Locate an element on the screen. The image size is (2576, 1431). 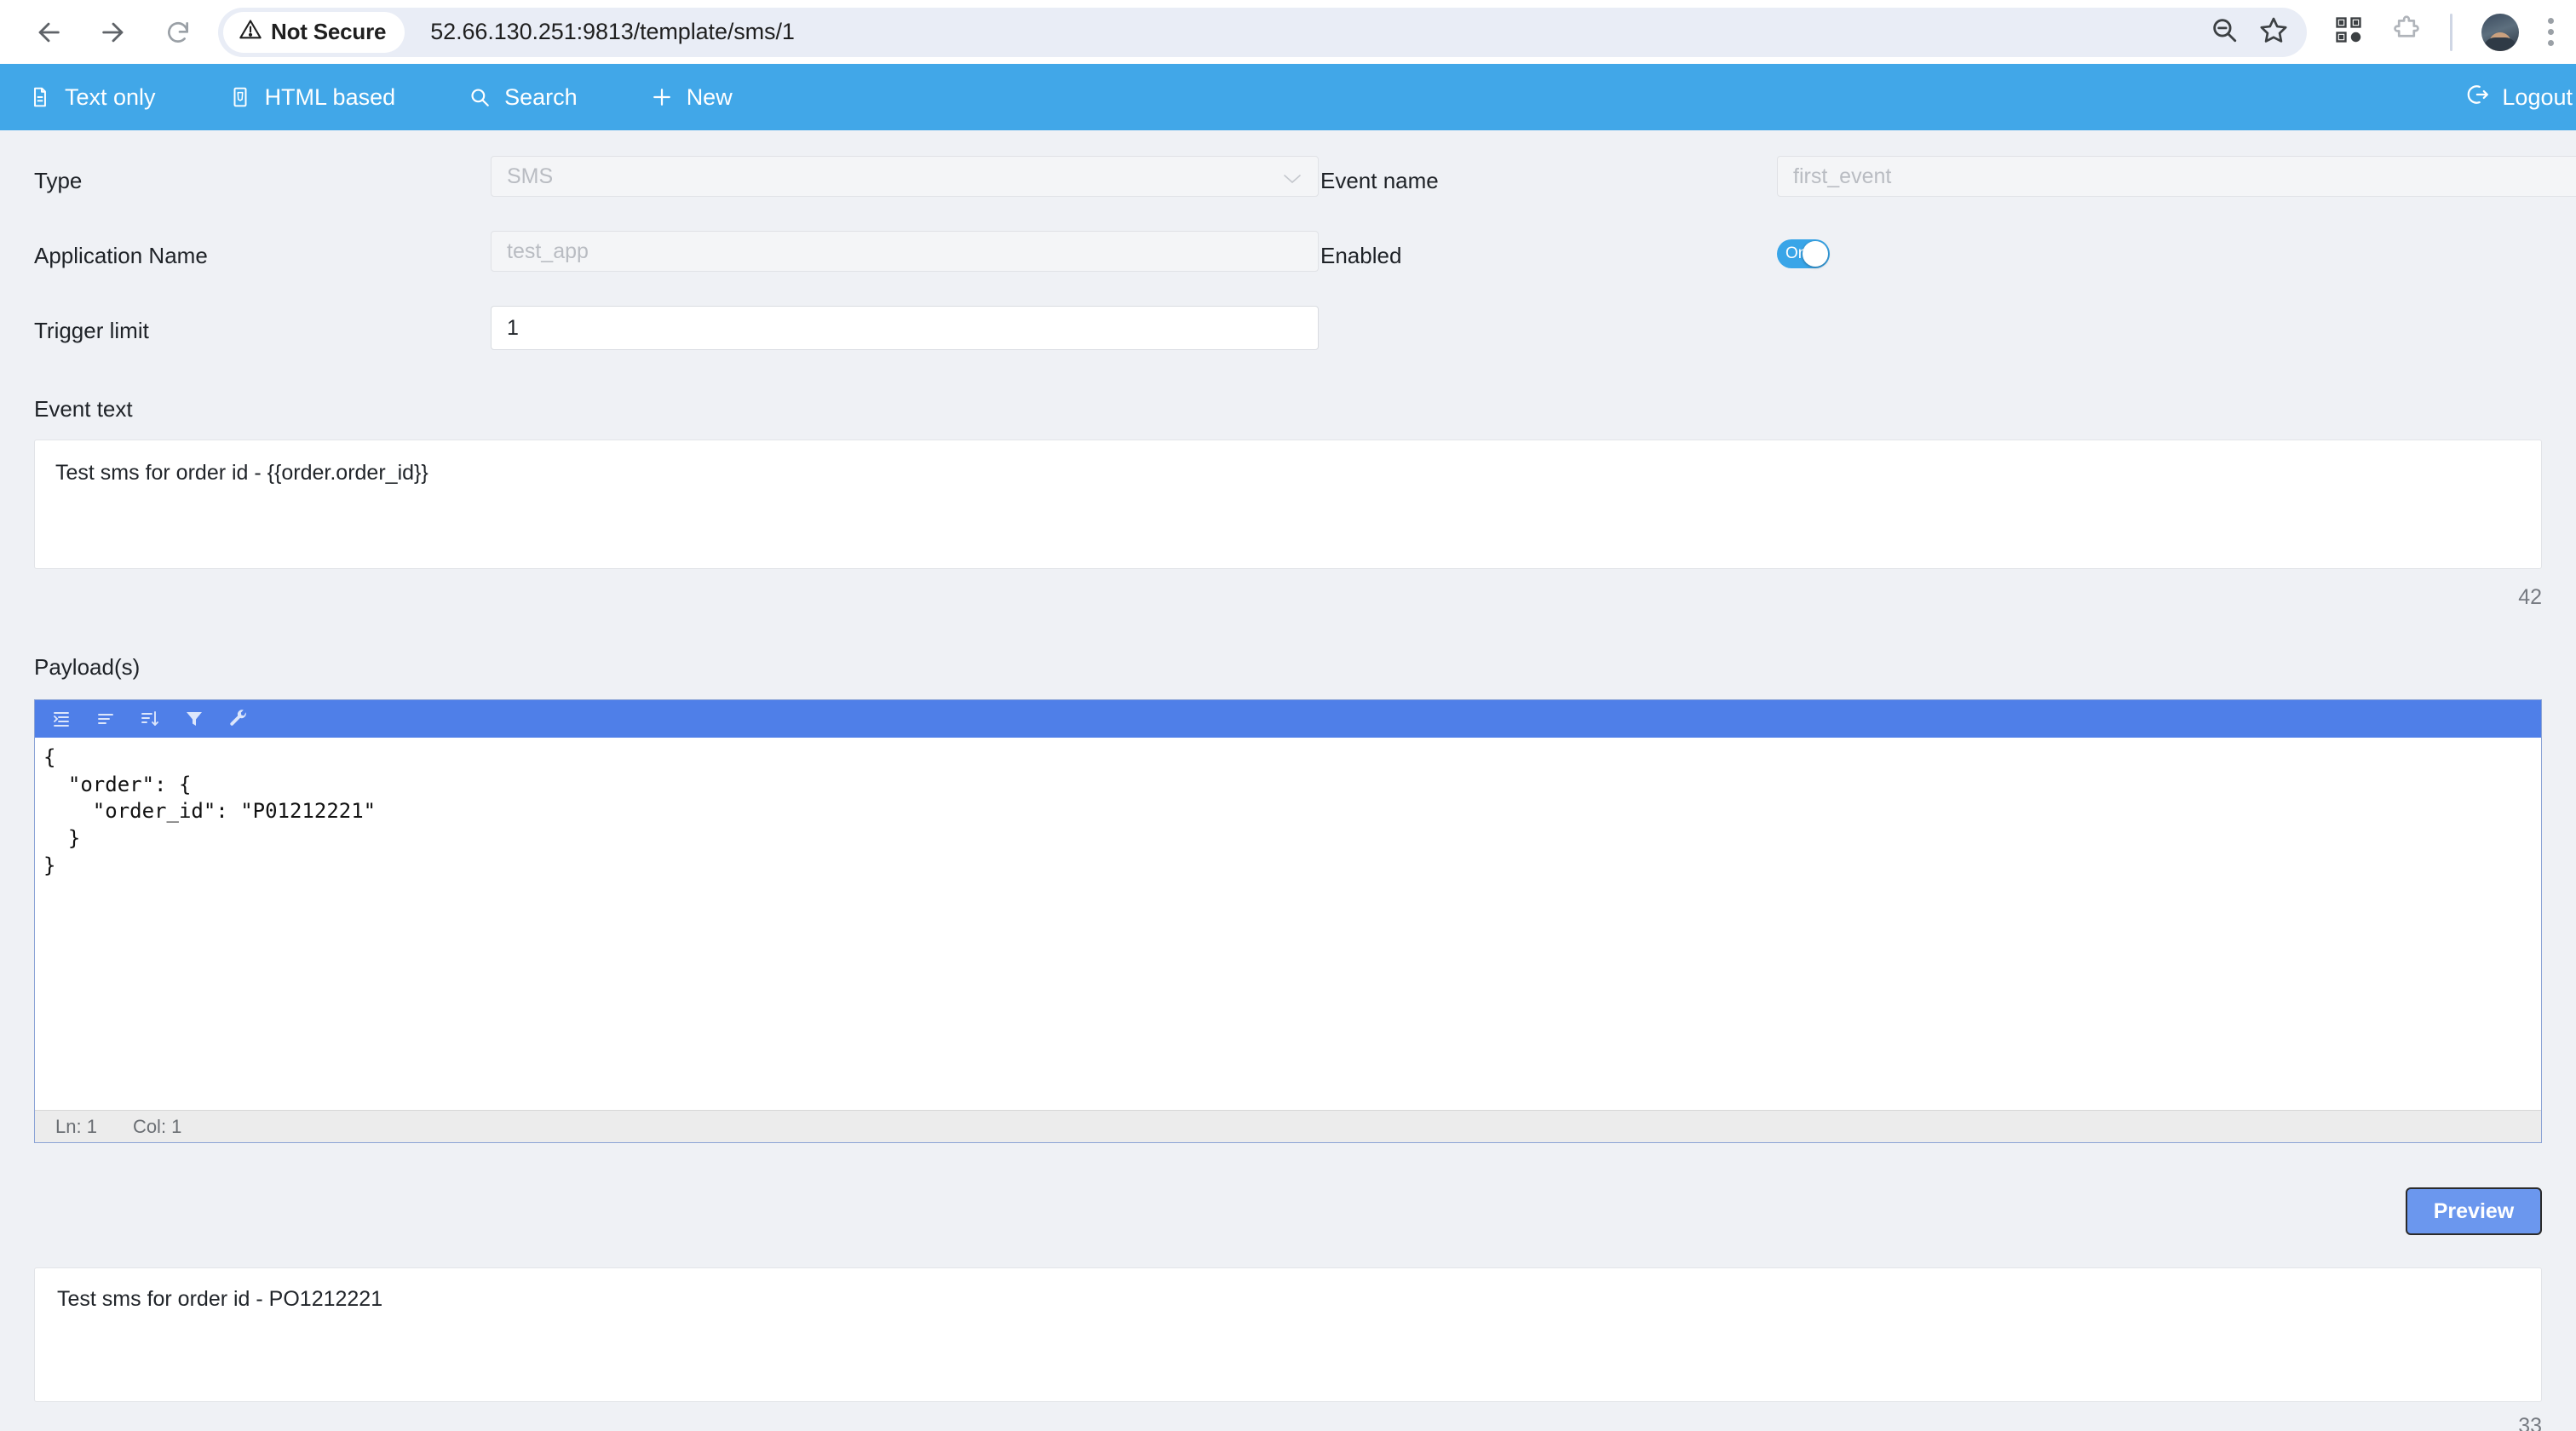
nav-item-search: Search is located at coordinates (534, 97).